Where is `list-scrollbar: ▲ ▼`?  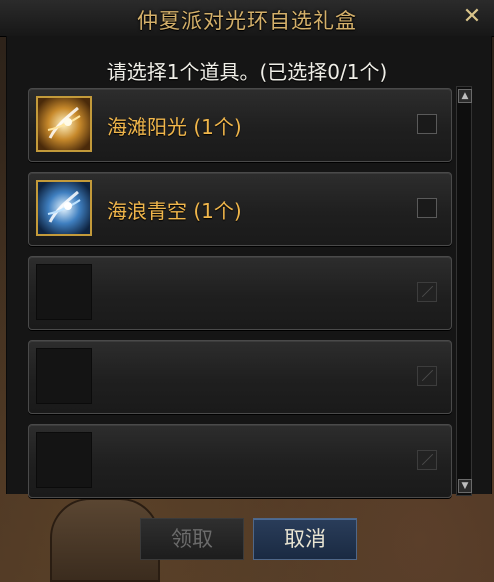 list-scrollbar: ▲ ▼ is located at coordinates (464, 291).